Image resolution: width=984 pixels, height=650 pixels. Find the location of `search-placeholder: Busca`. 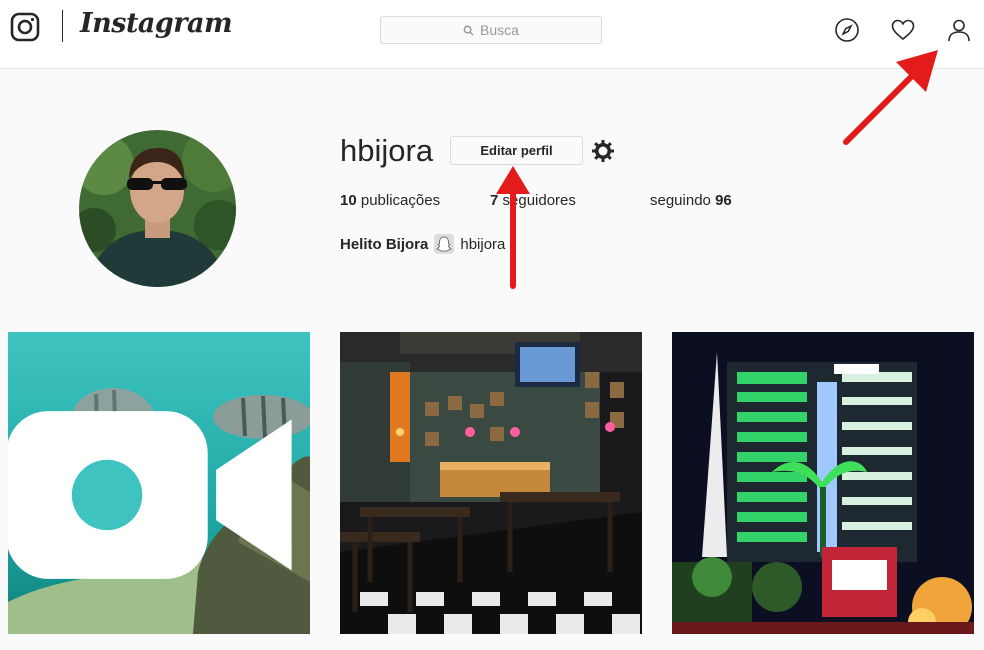

search-placeholder: Busca is located at coordinates (499, 30).